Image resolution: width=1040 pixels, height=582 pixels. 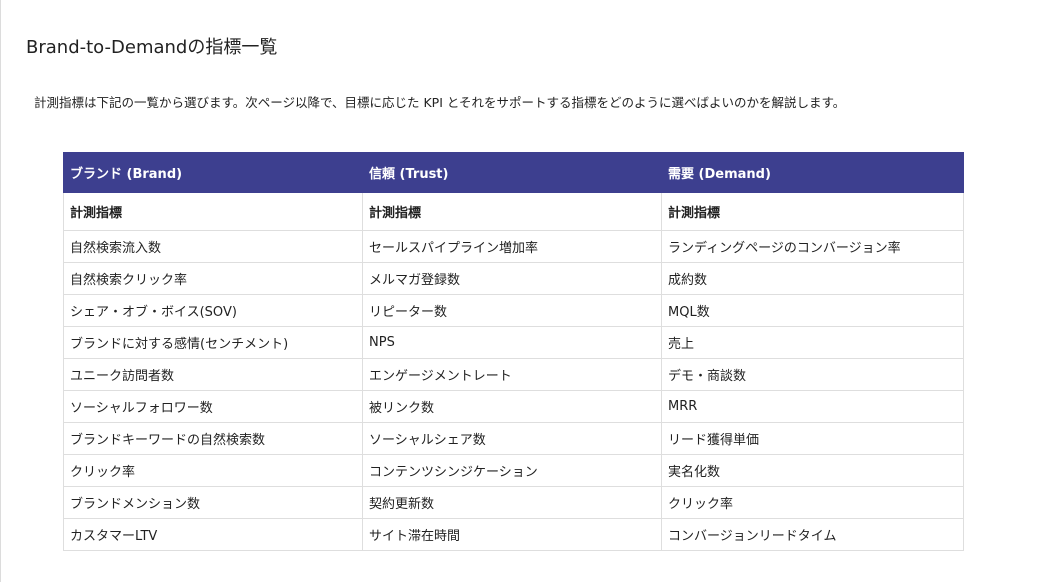 I want to click on table-row: ブランドキーワードの自然検索数 ソーシャルシェア数 リード獲得単価, so click(x=513, y=438).